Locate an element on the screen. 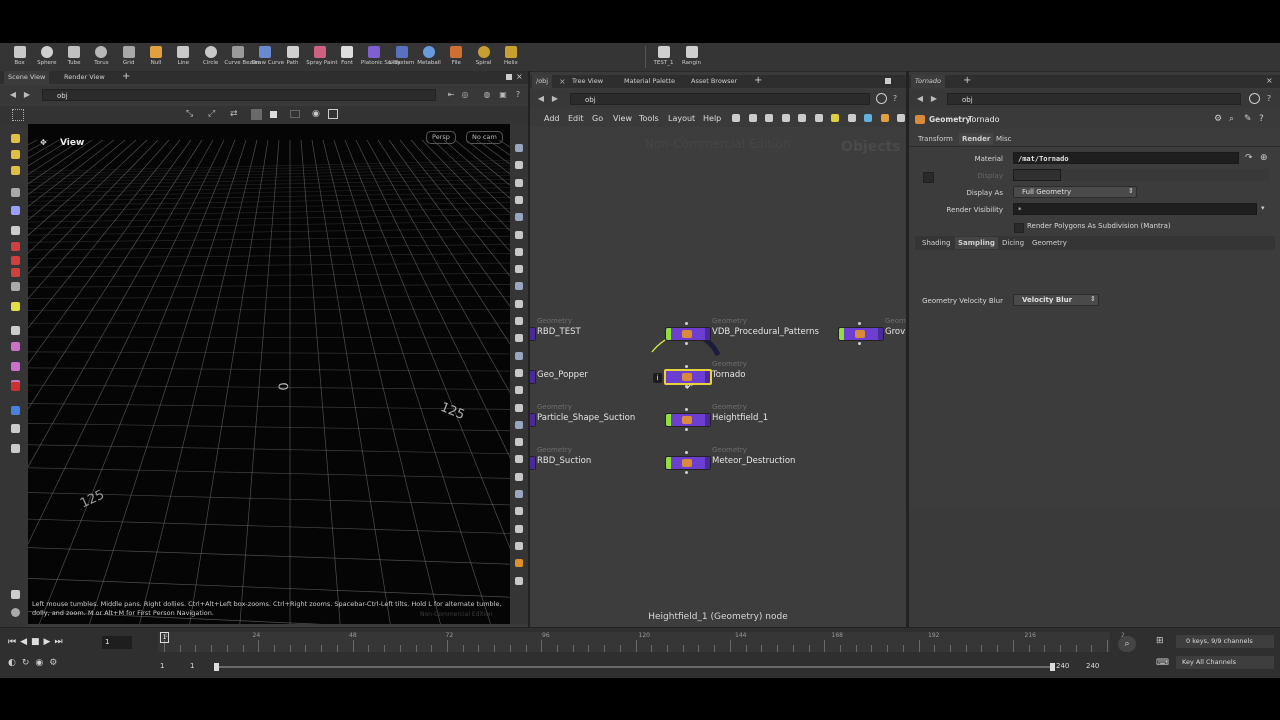  material-field: /mat/Tornado is located at coordinates (1126, 158).